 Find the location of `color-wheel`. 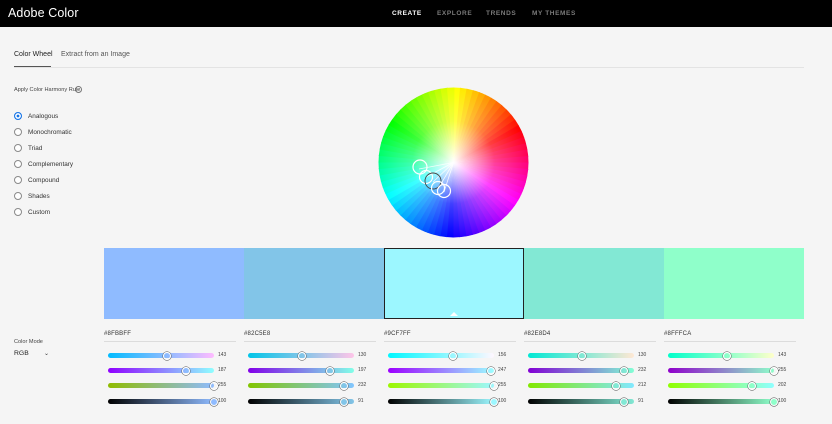

color-wheel is located at coordinates (453, 162).